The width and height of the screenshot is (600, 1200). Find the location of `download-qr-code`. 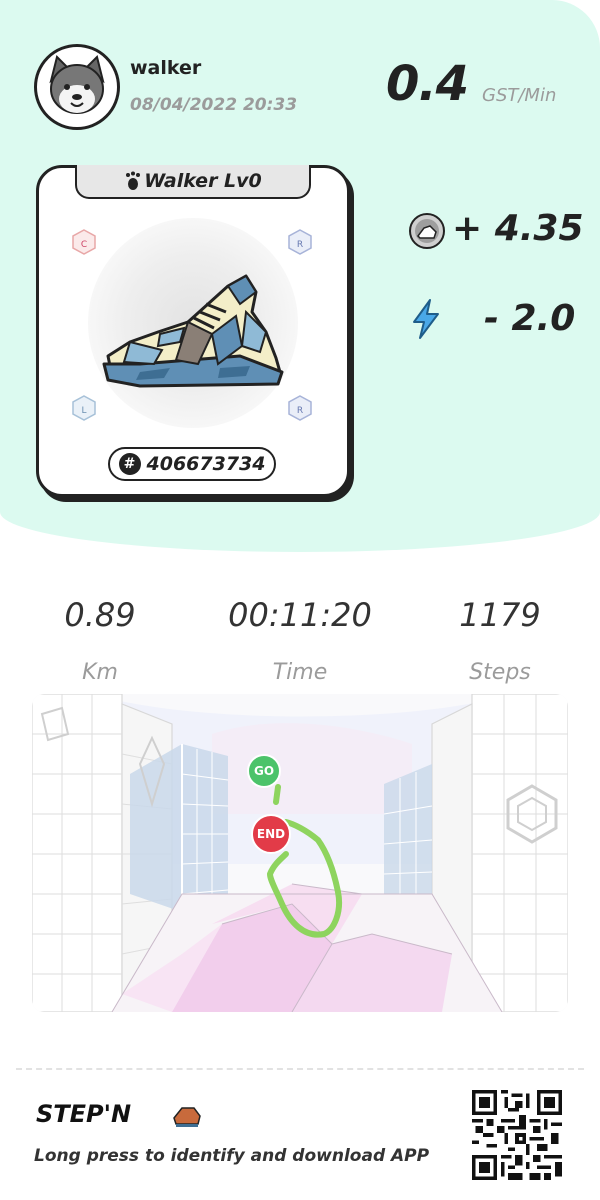

download-qr-code is located at coordinates (517, 1135).